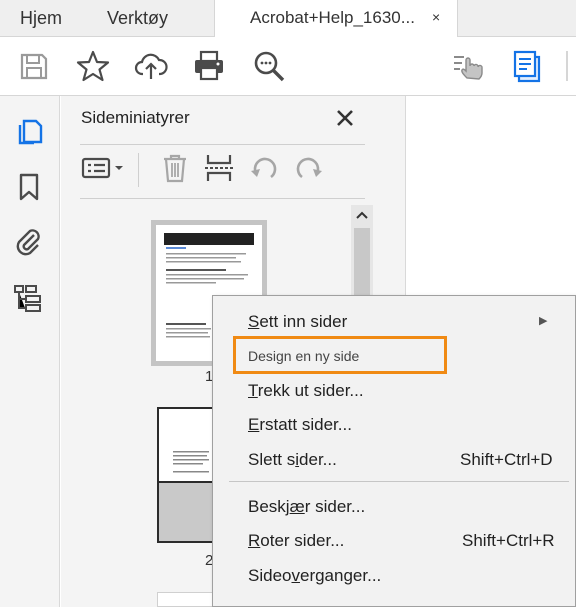 This screenshot has width=576, height=607. I want to click on attachment-icon, so click(29, 242).